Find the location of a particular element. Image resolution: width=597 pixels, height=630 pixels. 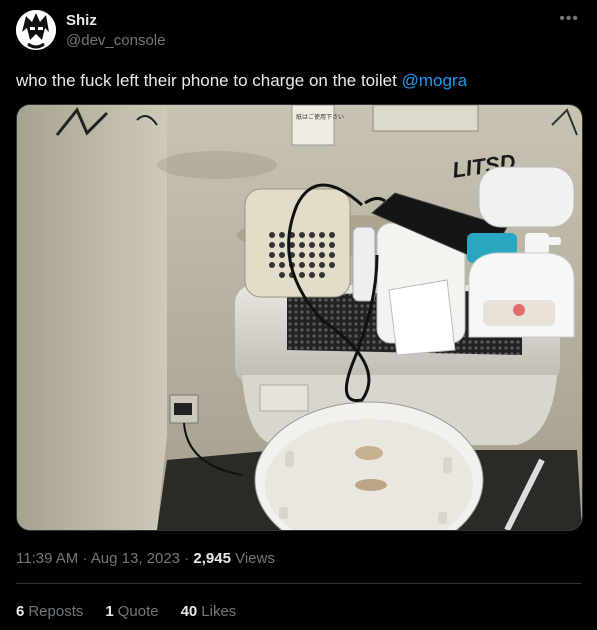

author-name: Shiz is located at coordinates (81, 20).